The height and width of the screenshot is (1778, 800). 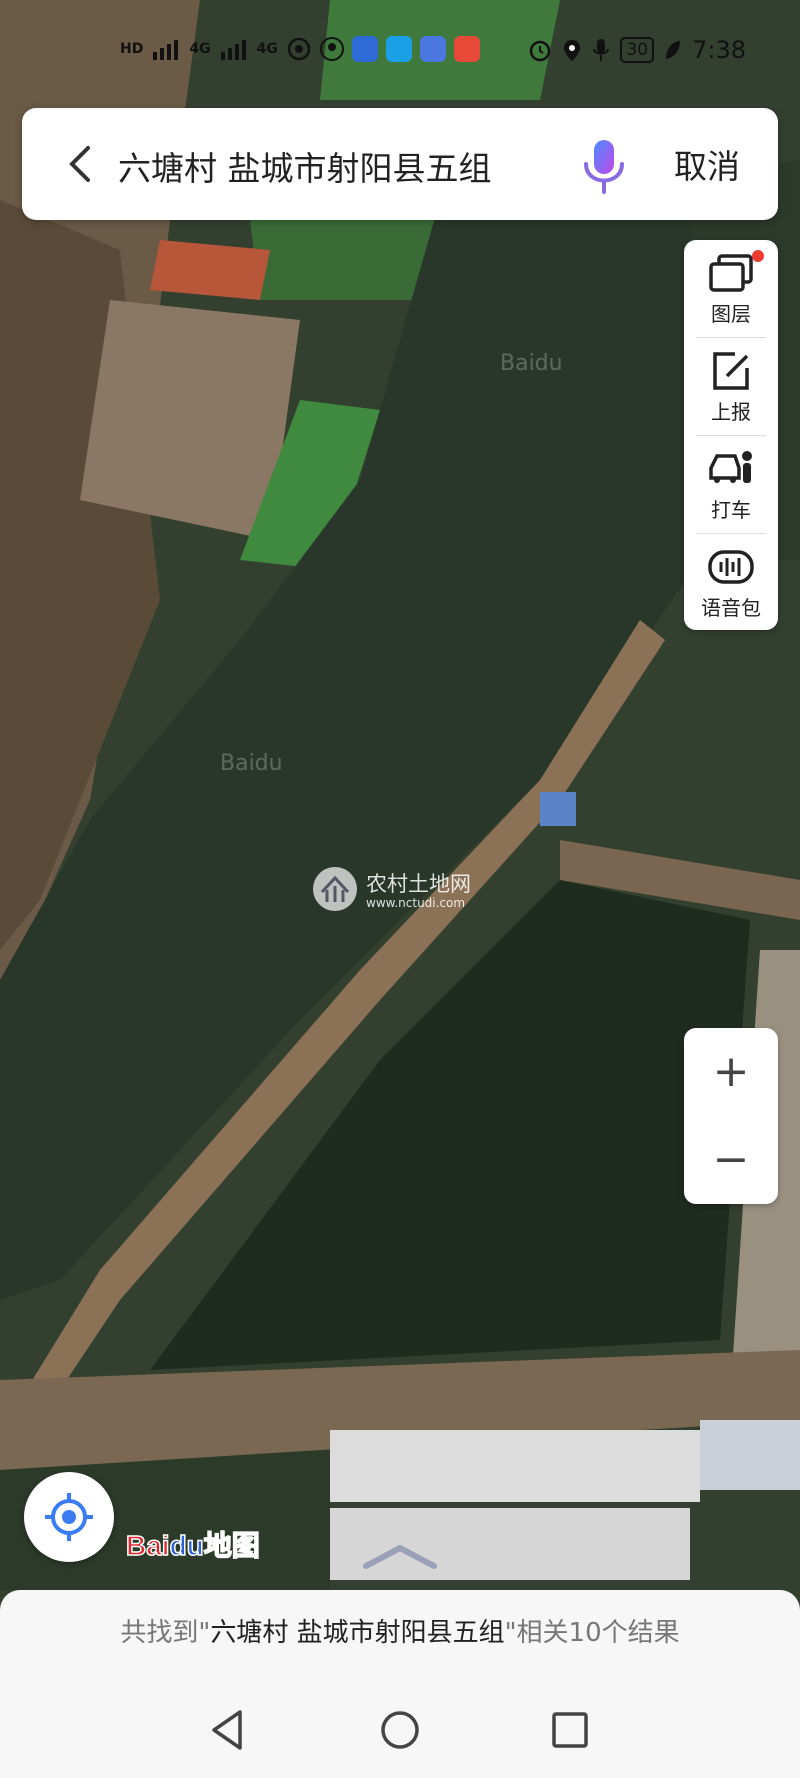 What do you see at coordinates (531, 363) in the screenshot?
I see `map-watermark-1: Baidu` at bounding box center [531, 363].